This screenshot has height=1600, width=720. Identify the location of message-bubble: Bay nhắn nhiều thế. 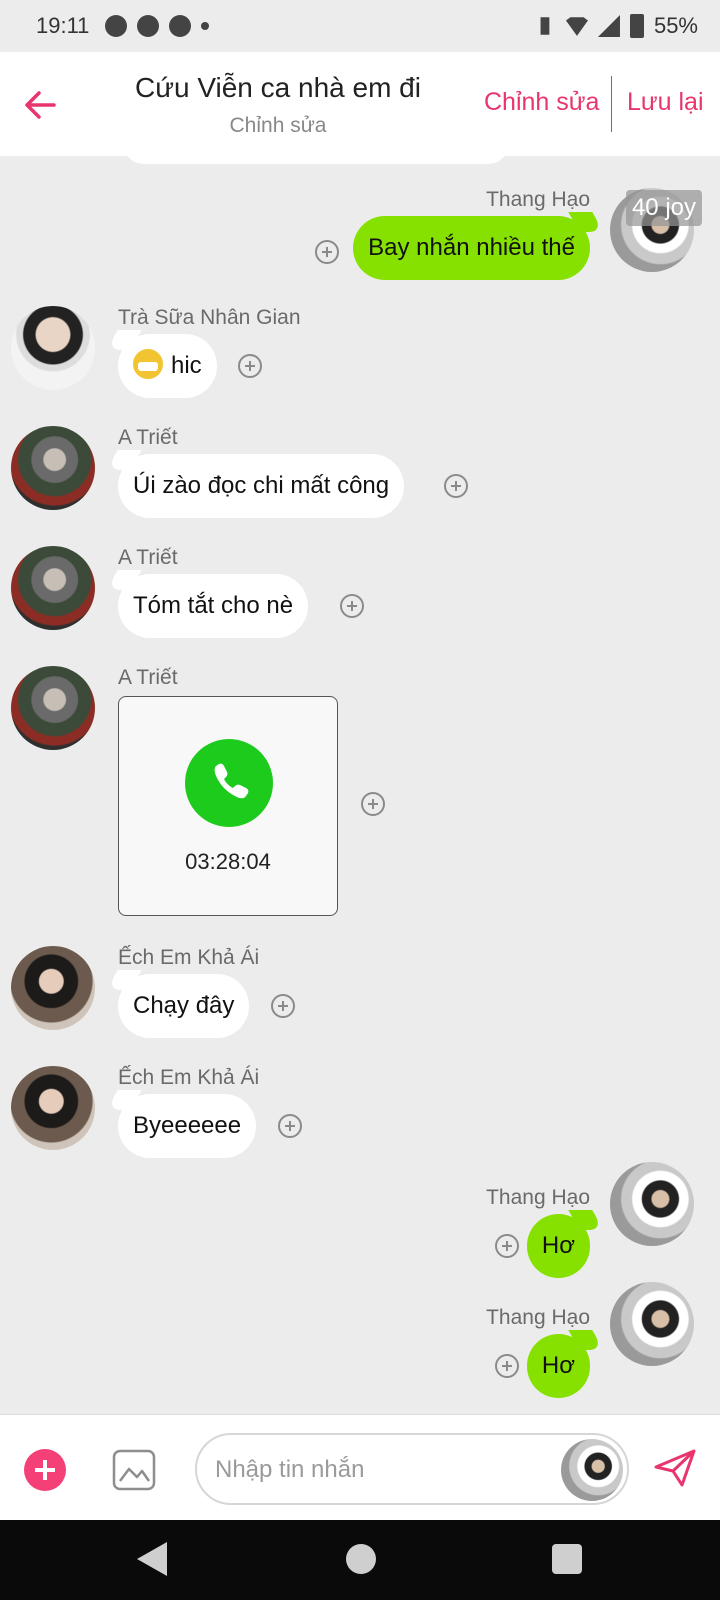
(471, 248).